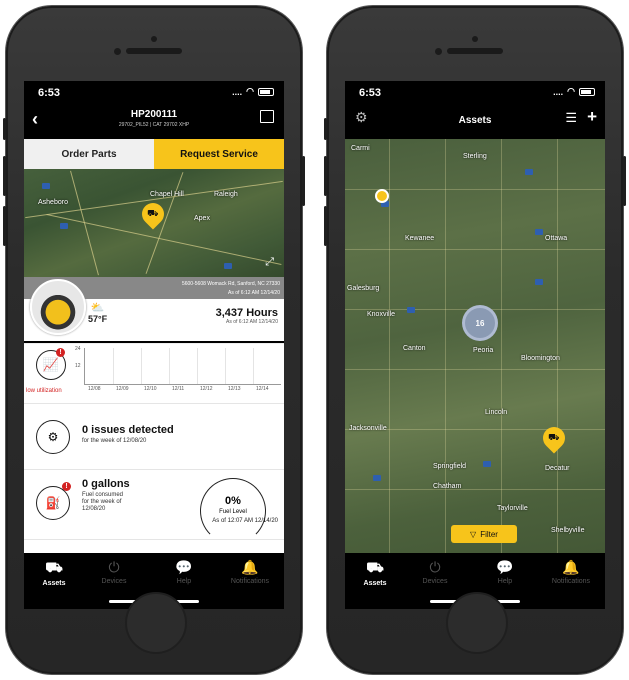 This screenshot has width=629, height=680. I want to click on action-tabs: Order Parts Request Service, so click(154, 154).